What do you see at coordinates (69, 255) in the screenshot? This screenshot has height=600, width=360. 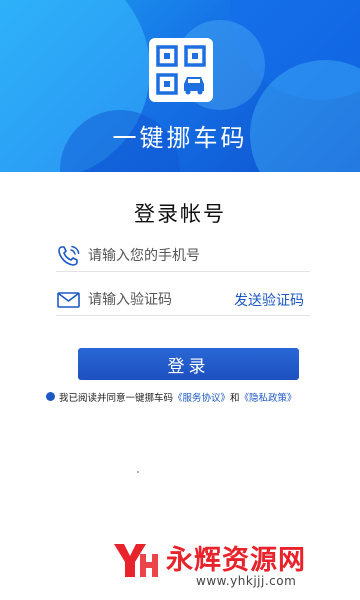 I see `phone-call-icon` at bounding box center [69, 255].